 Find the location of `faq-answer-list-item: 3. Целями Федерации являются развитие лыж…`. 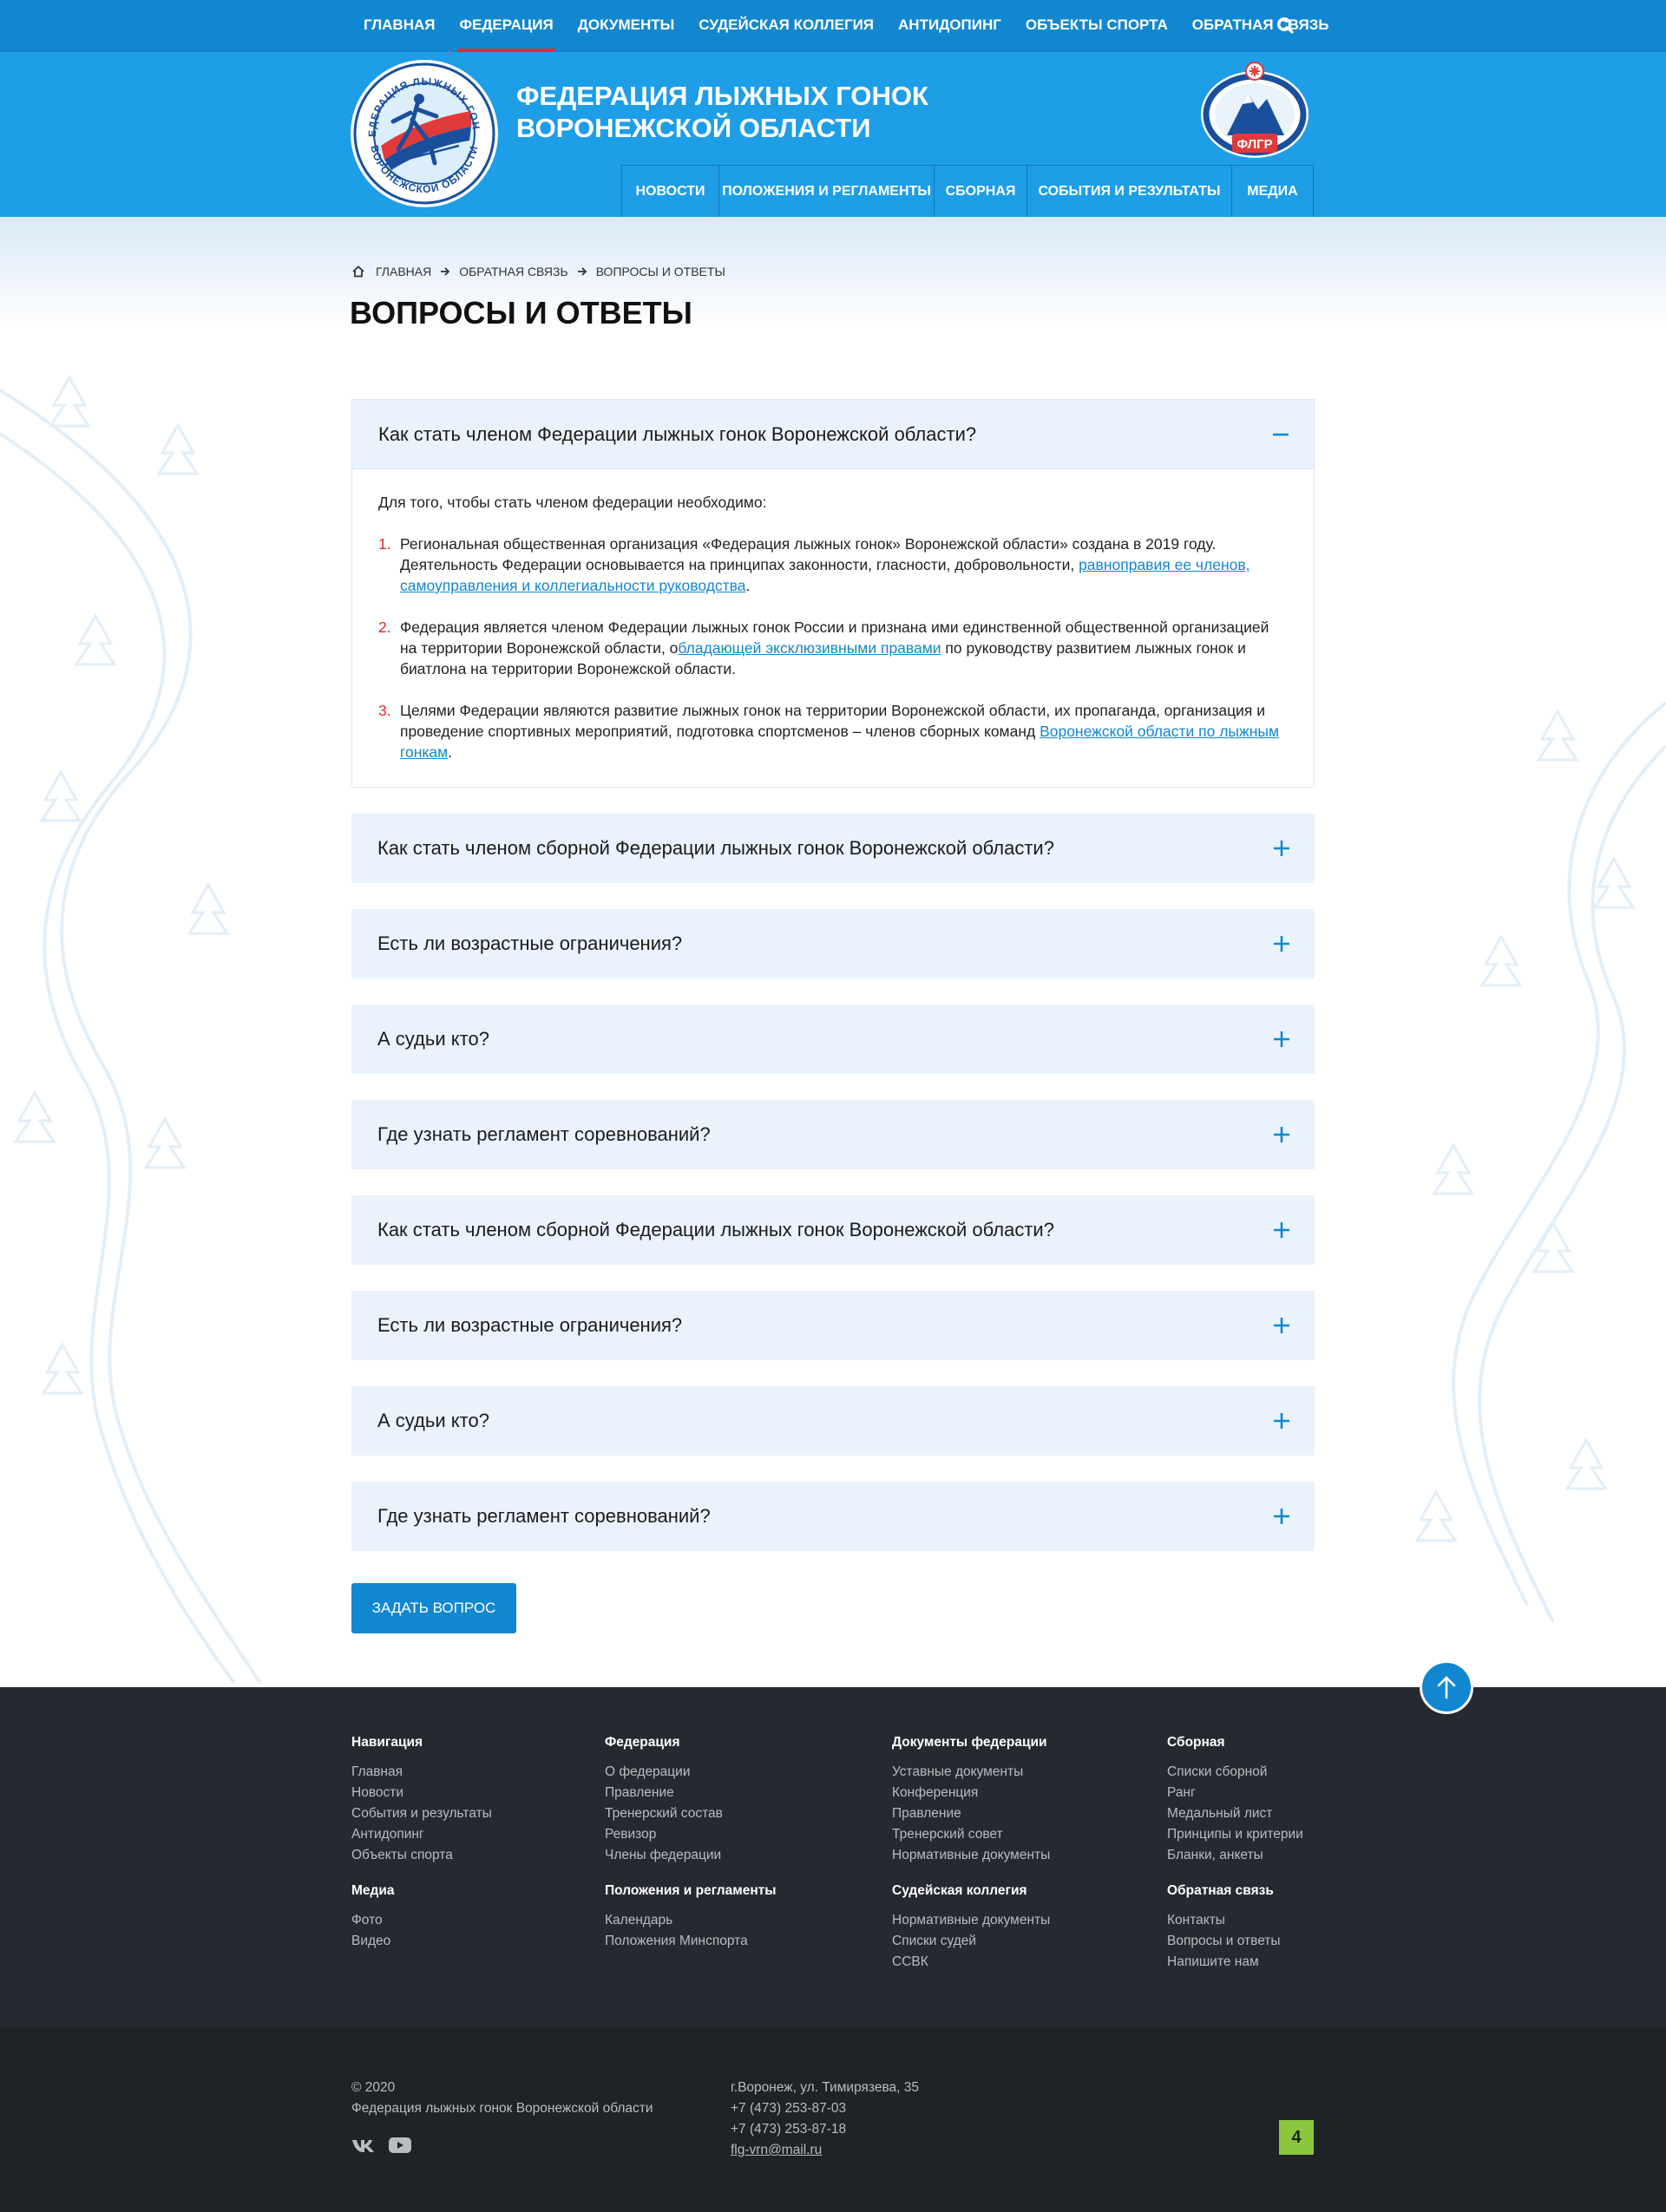

faq-answer-list-item: 3. Целями Федерации являются развитие лыж… is located at coordinates (833, 731).